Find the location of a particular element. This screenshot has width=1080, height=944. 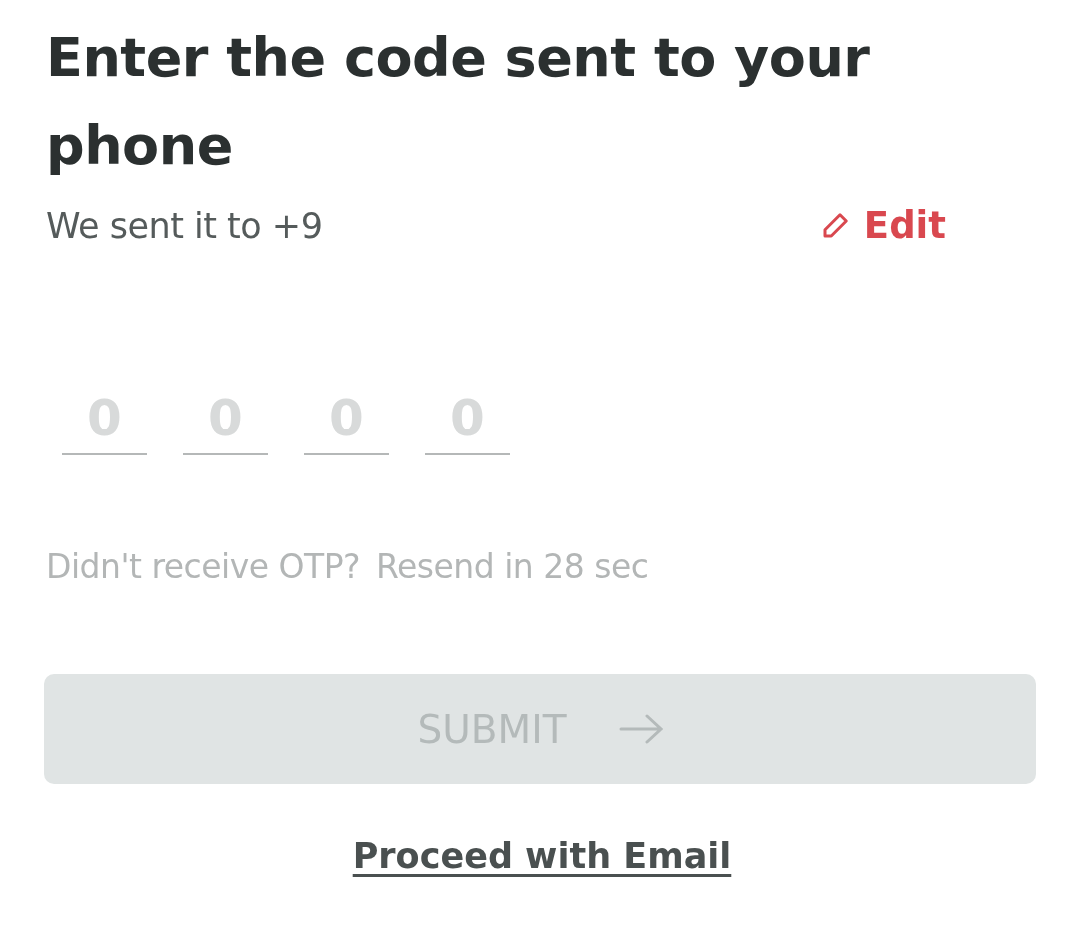

page-title: Enter the code sent to your phone is located at coordinates (458, 102).